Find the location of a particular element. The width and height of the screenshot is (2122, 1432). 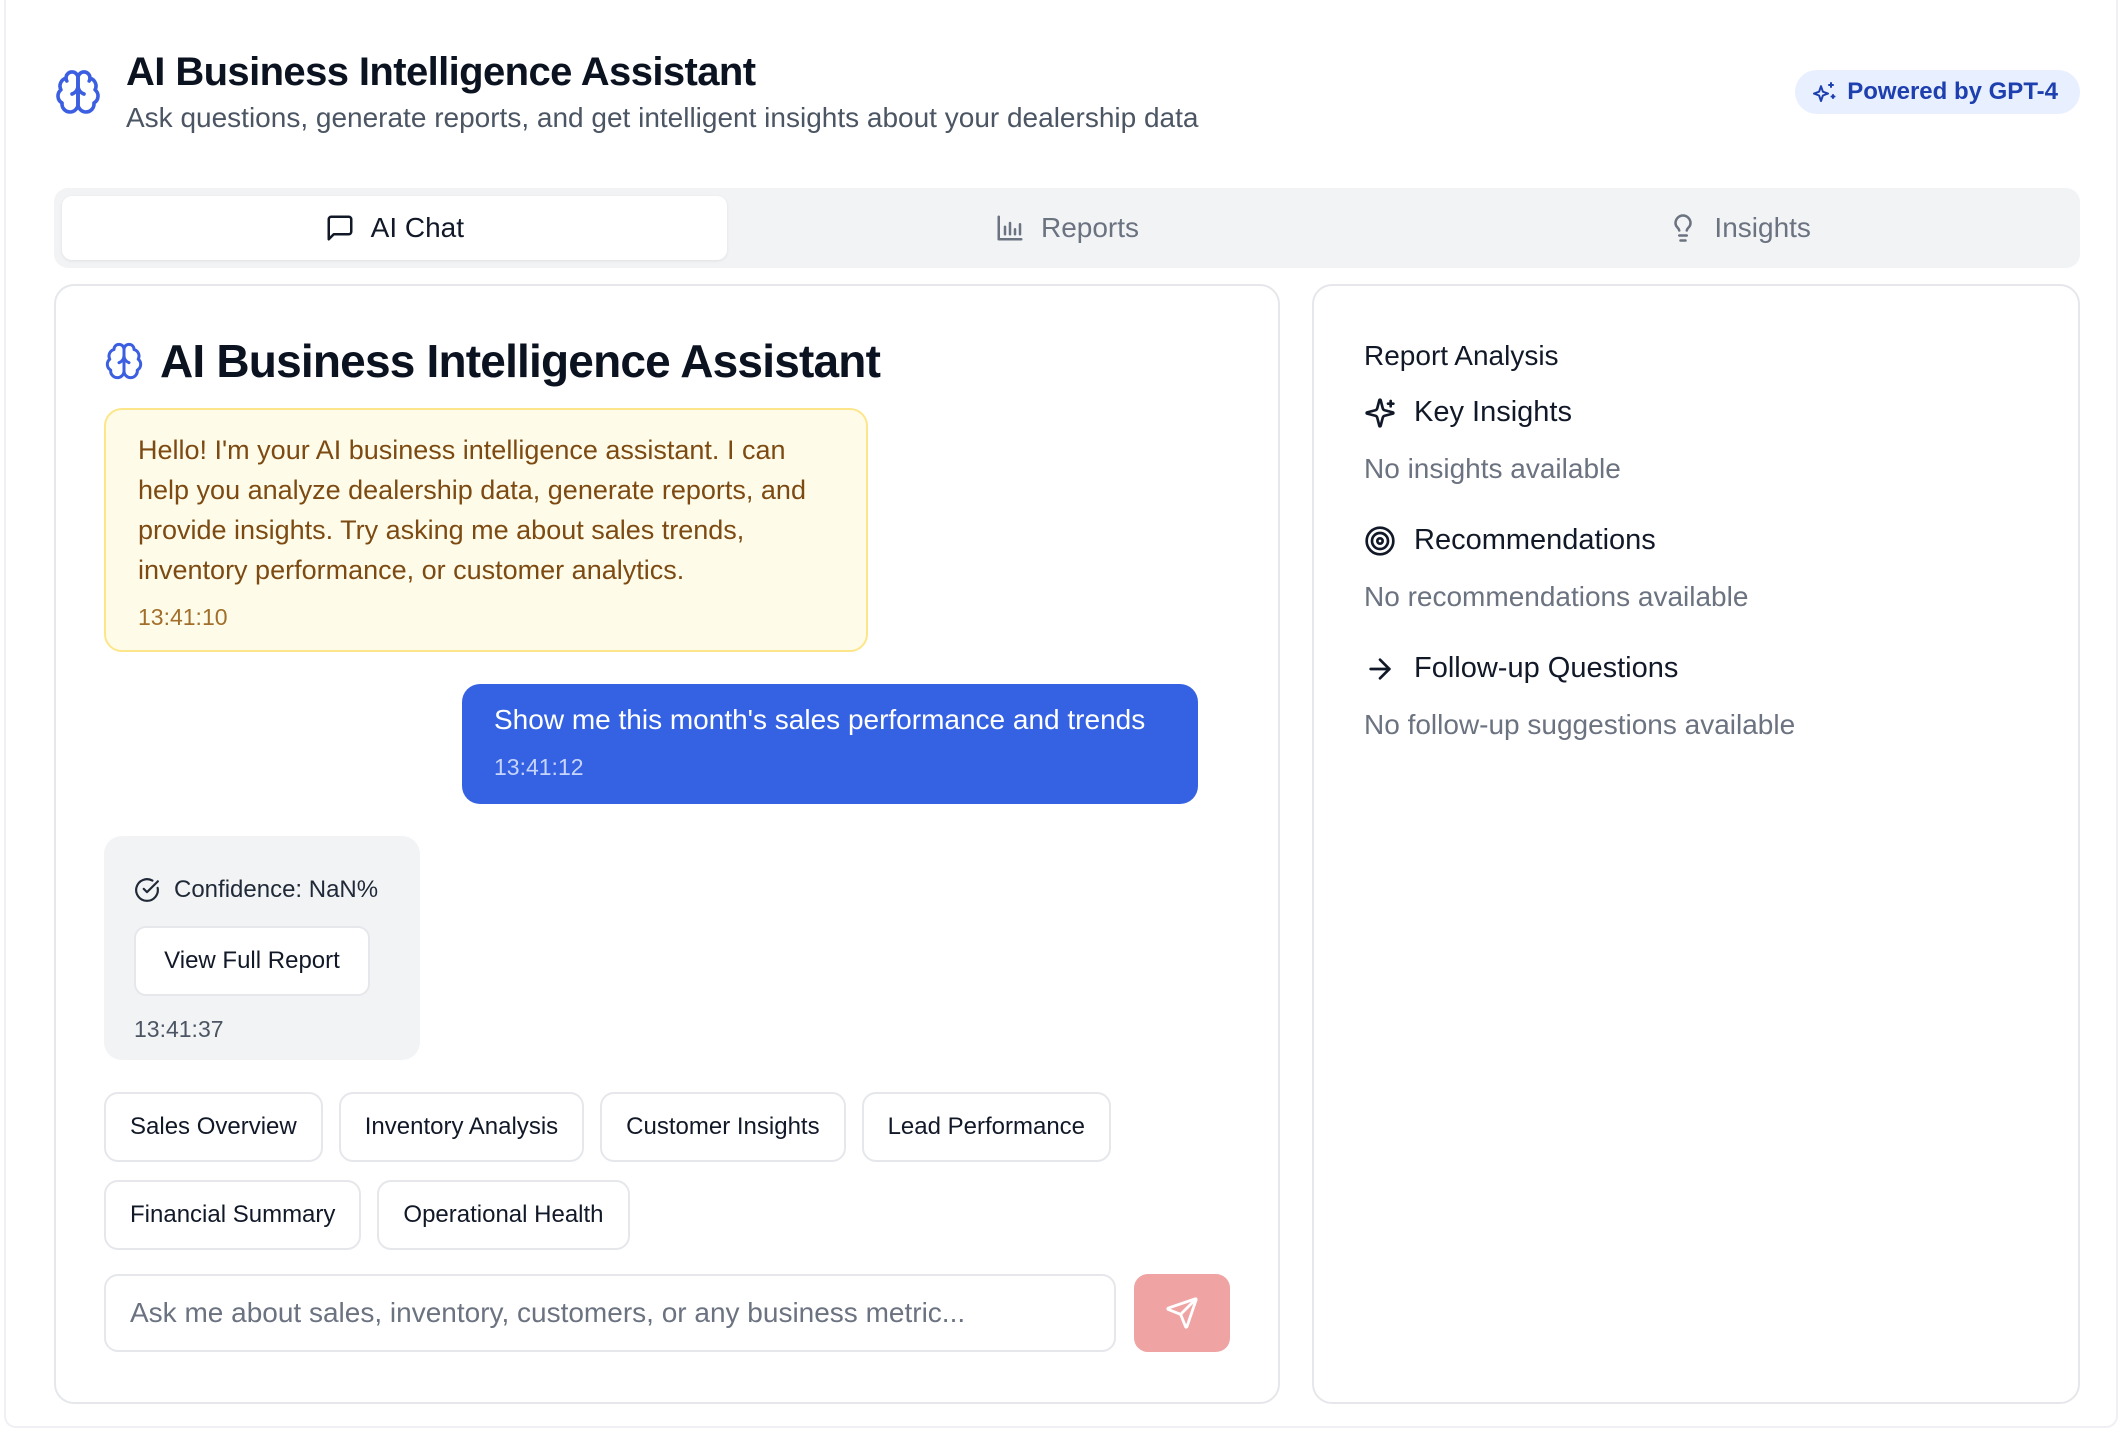

target-icon is located at coordinates (1380, 540).